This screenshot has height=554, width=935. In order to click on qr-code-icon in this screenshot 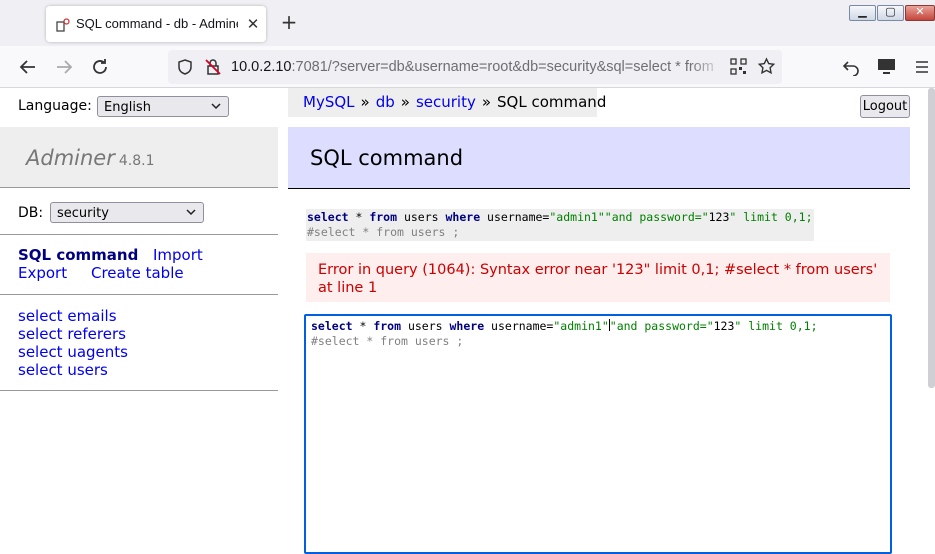, I will do `click(738, 66)`.